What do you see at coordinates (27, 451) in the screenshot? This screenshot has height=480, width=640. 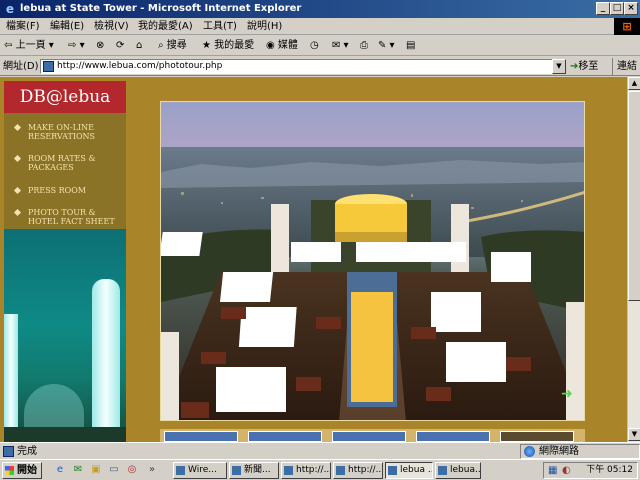 I see `status-text: 完成` at bounding box center [27, 451].